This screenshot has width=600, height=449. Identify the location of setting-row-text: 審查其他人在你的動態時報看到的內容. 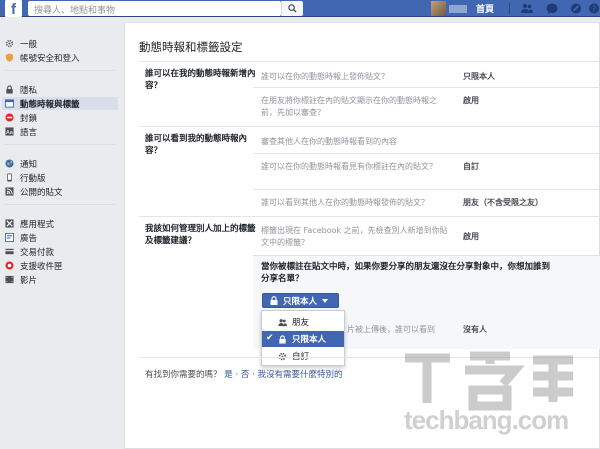
(421, 142).